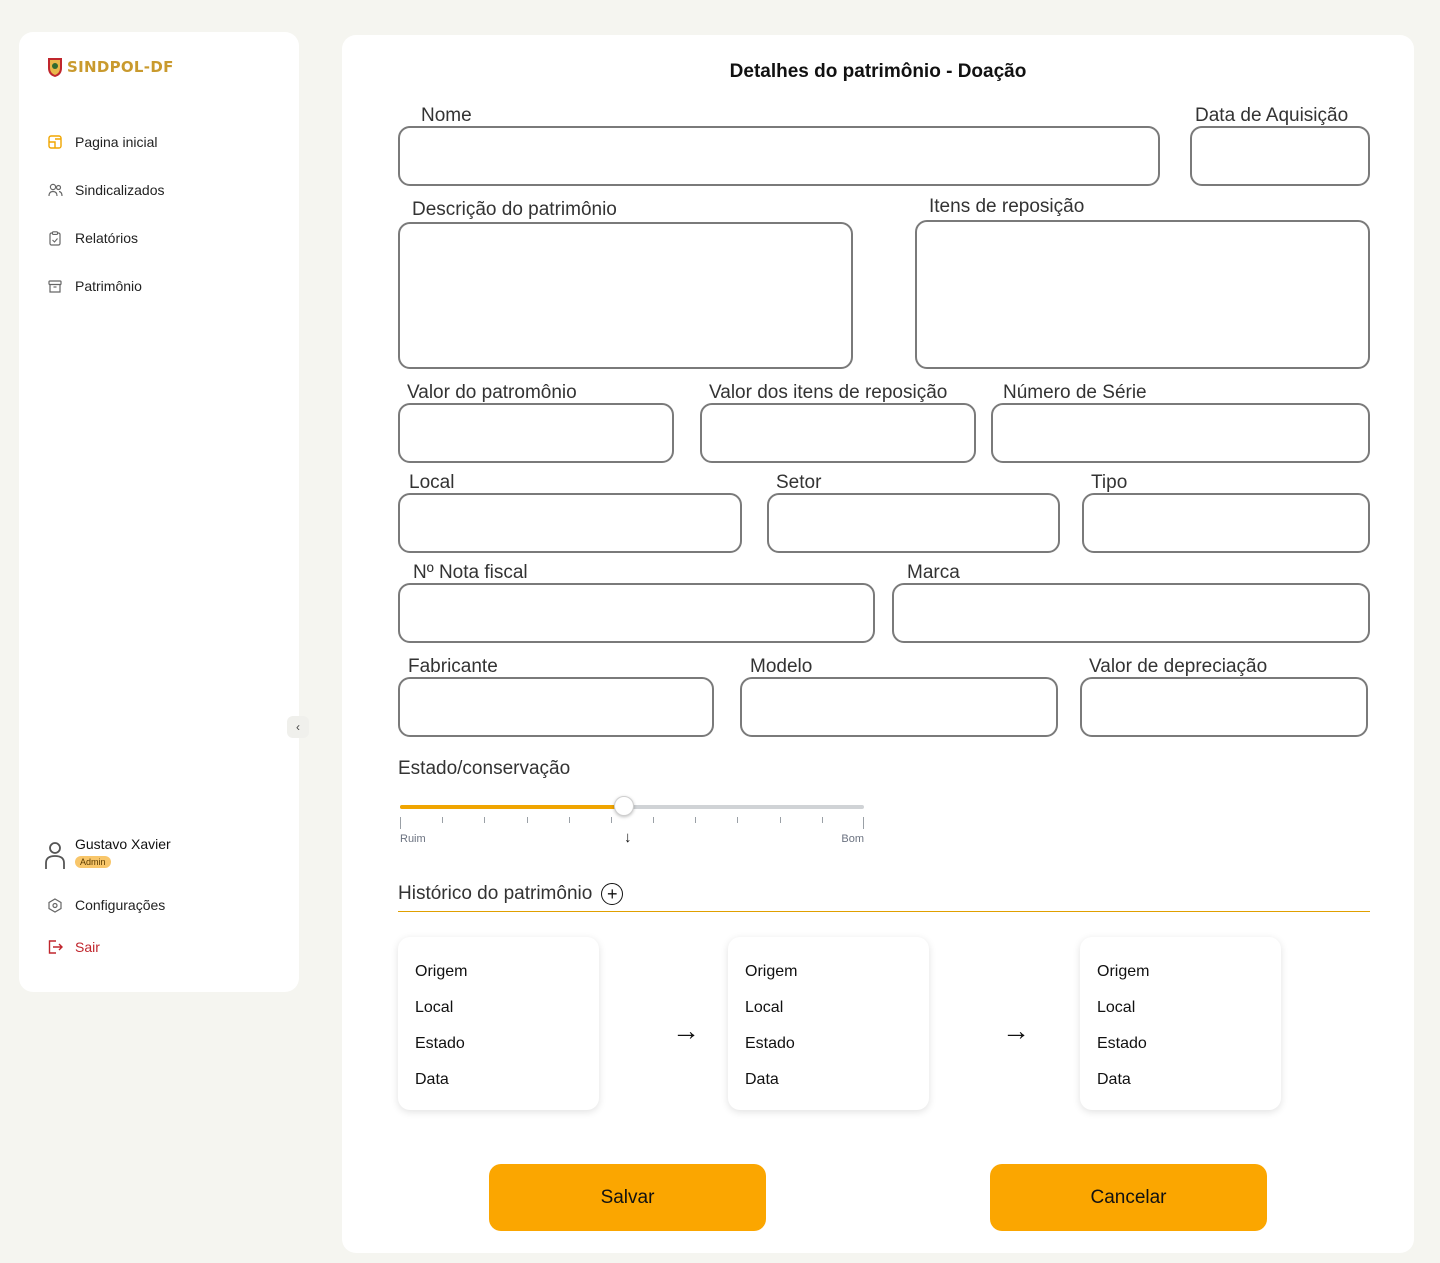 The width and height of the screenshot is (1440, 1263). I want to click on fabricante-input, so click(556, 707).